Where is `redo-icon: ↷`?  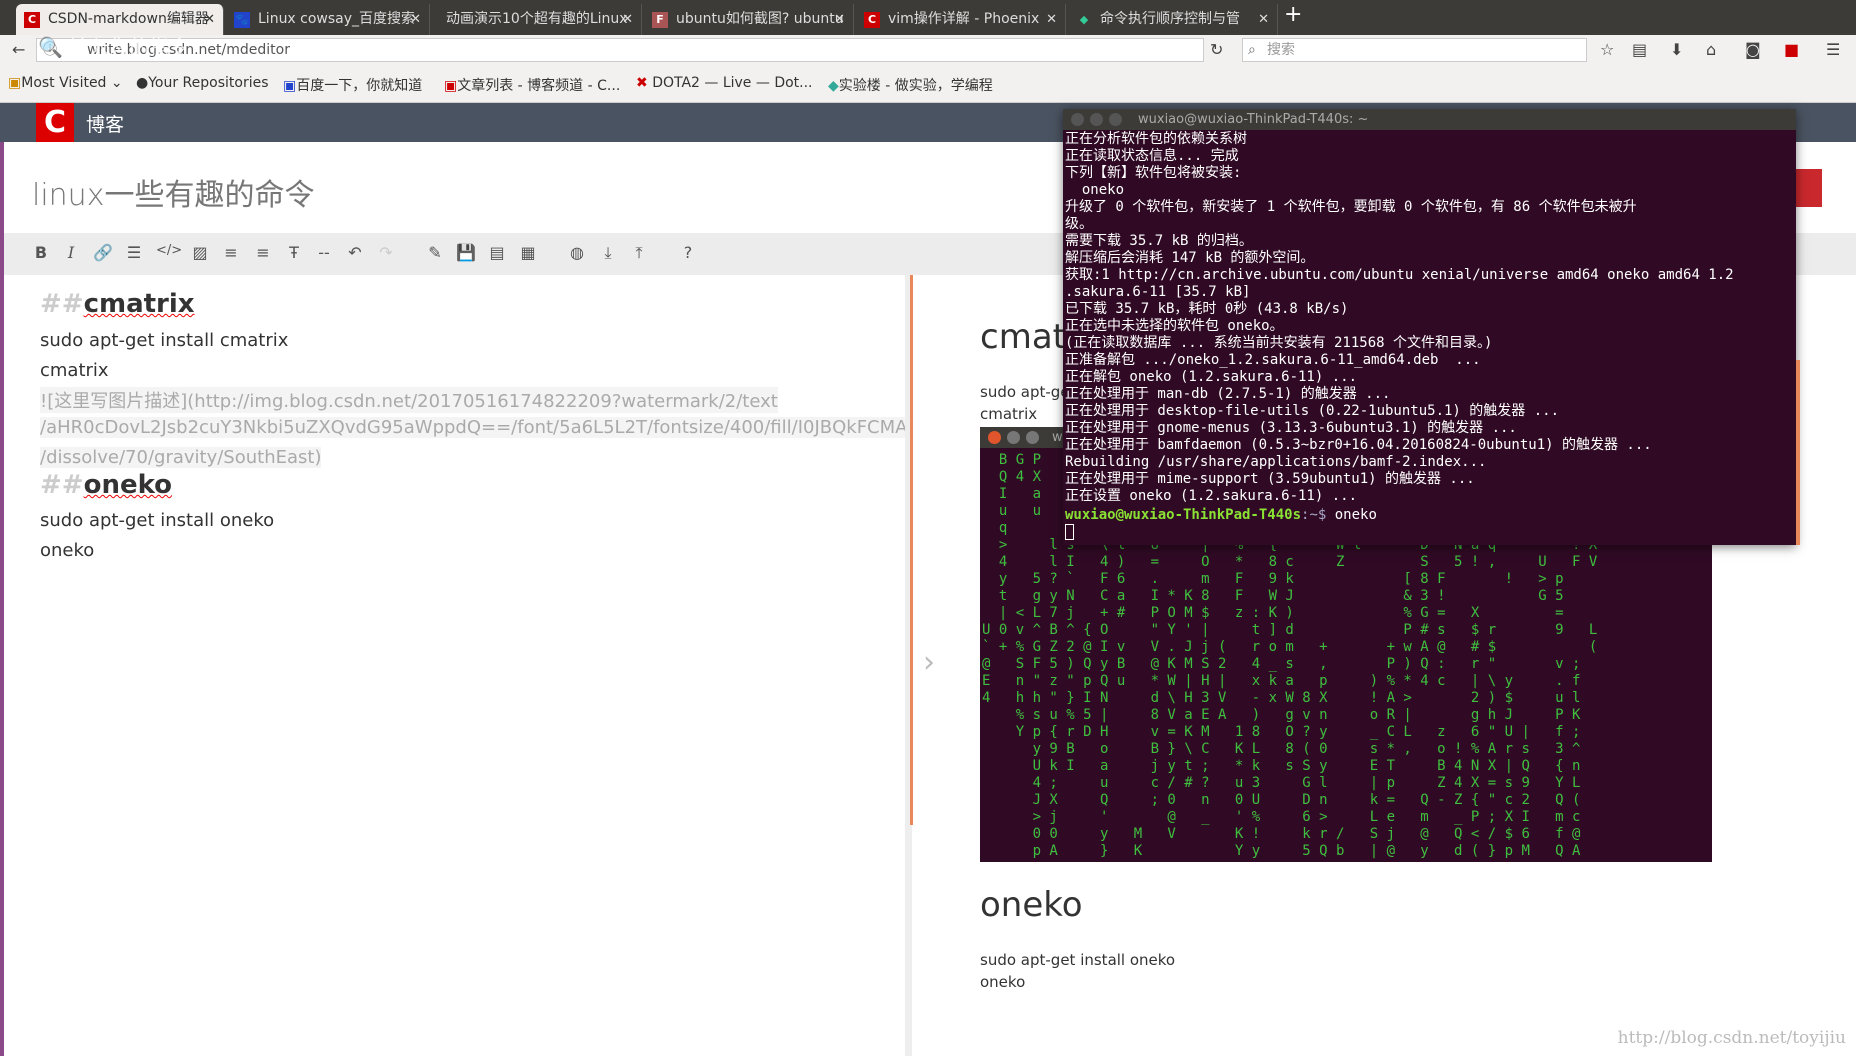
redo-icon: ↷ is located at coordinates (386, 252).